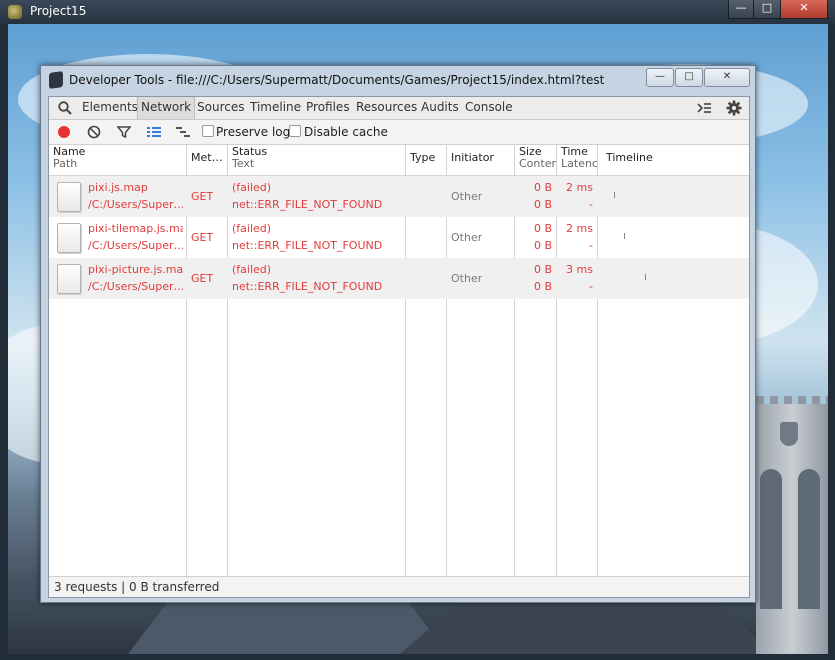 The height and width of the screenshot is (660, 835). Describe the element at coordinates (489, 108) in the screenshot. I see `tab-console: Console` at that location.